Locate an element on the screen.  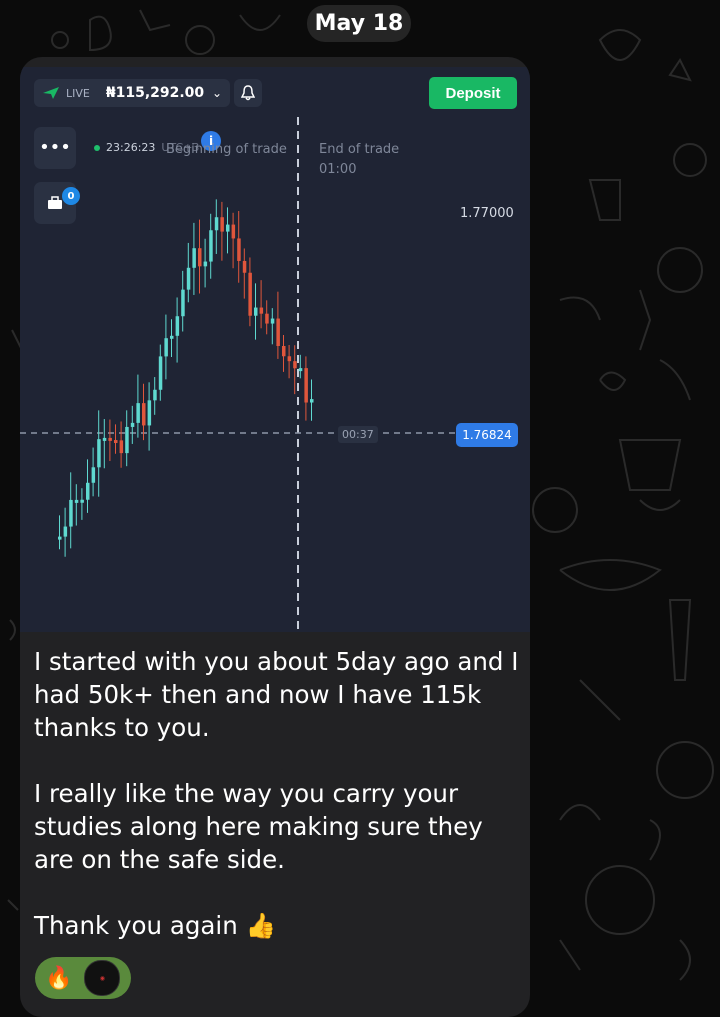
deposit-button: Deposit is located at coordinates (473, 93).